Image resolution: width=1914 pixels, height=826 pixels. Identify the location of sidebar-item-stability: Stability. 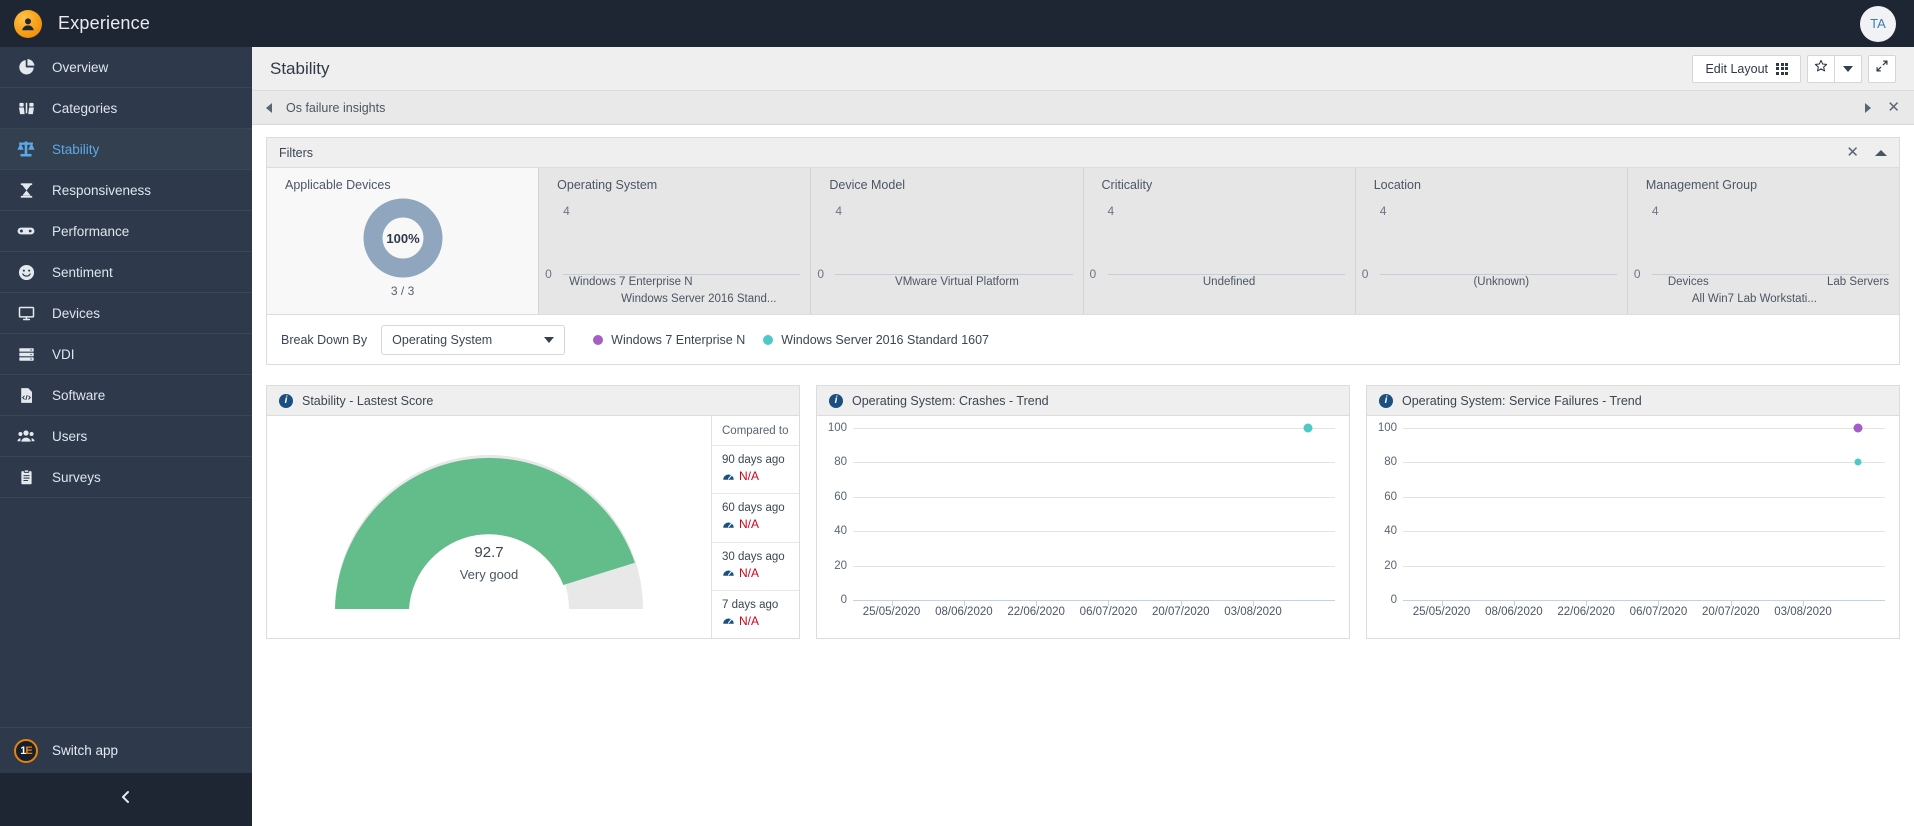
(126, 149).